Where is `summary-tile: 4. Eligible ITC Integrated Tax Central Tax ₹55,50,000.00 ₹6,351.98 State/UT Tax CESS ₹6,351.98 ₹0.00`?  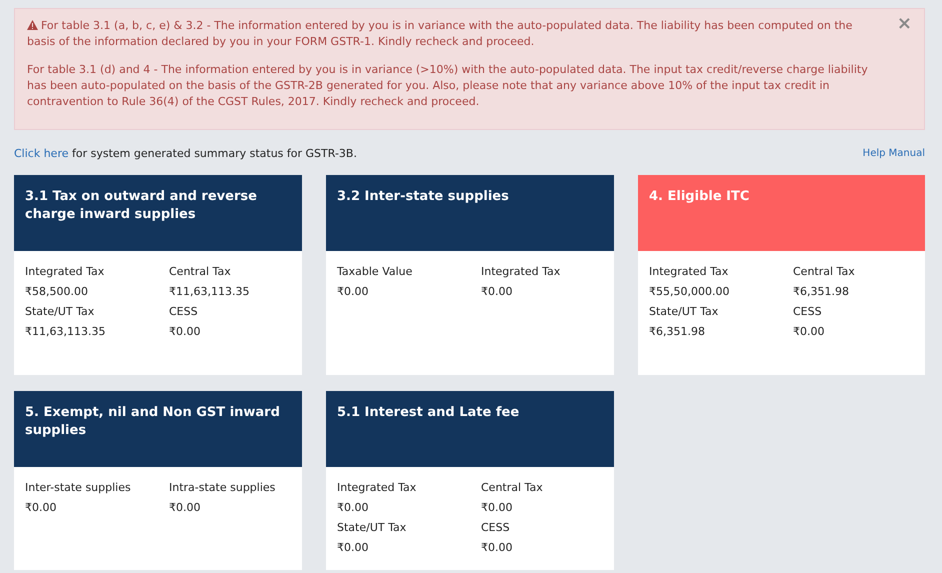
summary-tile: 4. Eligible ITC Integrated Tax Central Tax ₹55,50,000.00 ₹6,351.98 State/UT Tax CESS ₹6,351.98 ₹0.00 is located at coordinates (781, 275).